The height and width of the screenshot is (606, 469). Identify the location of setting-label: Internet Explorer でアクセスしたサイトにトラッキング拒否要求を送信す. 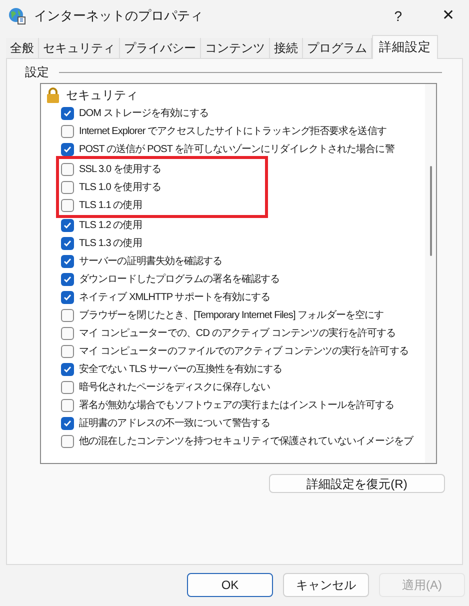
(232, 131).